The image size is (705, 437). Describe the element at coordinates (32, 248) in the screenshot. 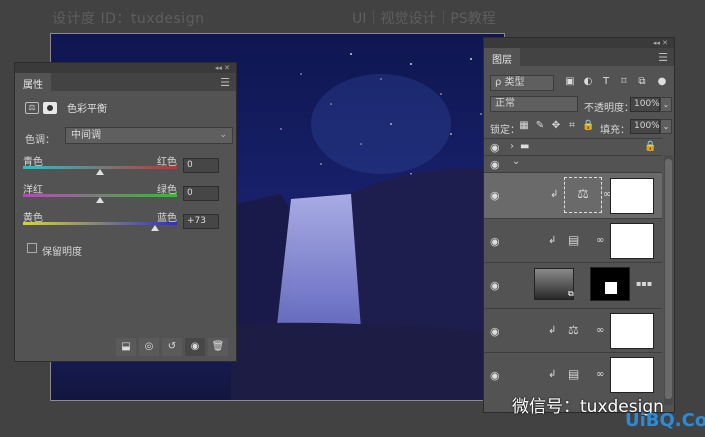

I see `preserve-luminosity-checkbox` at that location.